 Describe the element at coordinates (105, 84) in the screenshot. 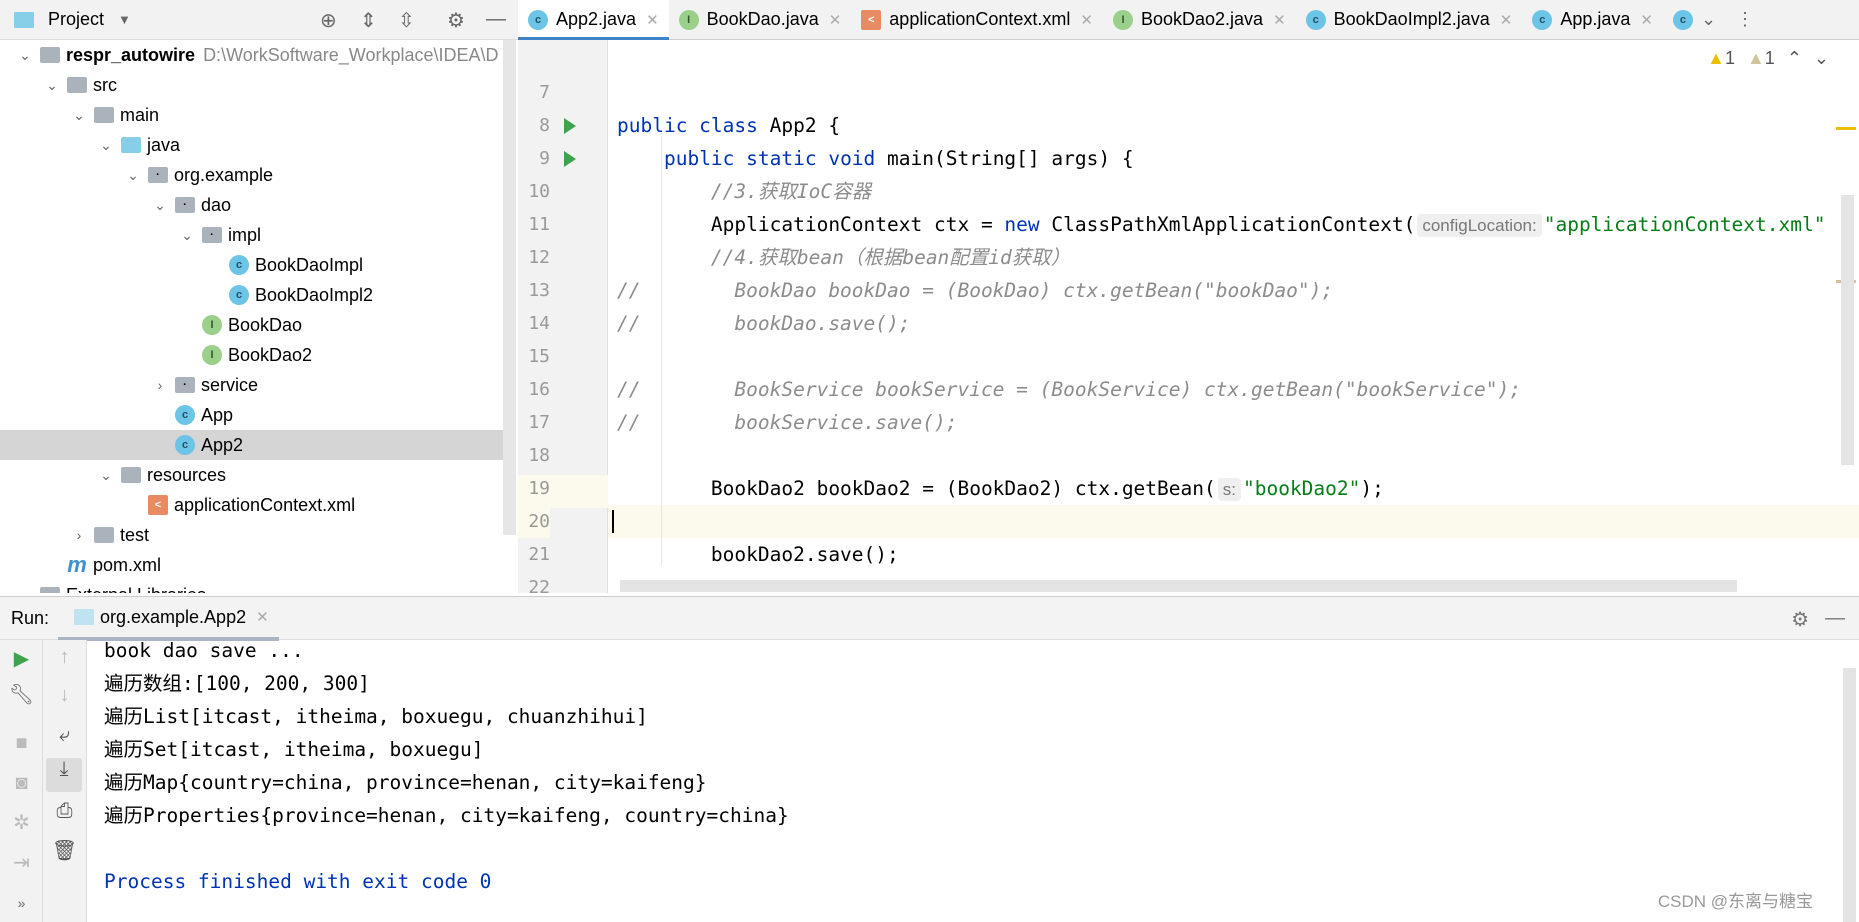

I see `tree-item-label: src` at that location.